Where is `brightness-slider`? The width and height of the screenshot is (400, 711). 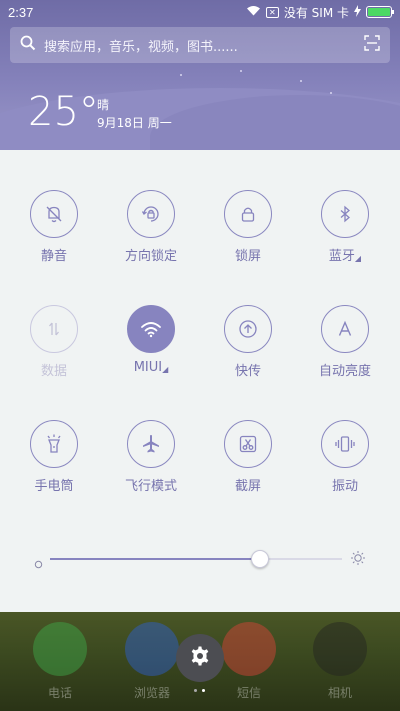 brightness-slider is located at coordinates (200, 559).